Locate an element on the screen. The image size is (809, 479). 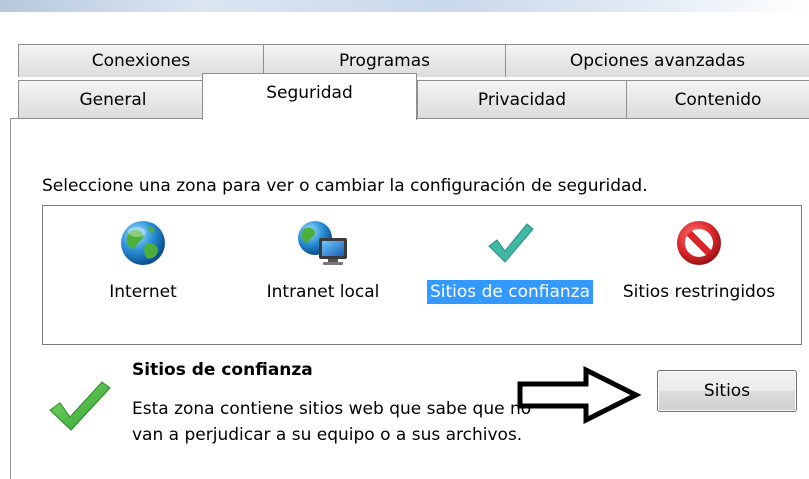
globe-monitor-icon is located at coordinates (322, 243).